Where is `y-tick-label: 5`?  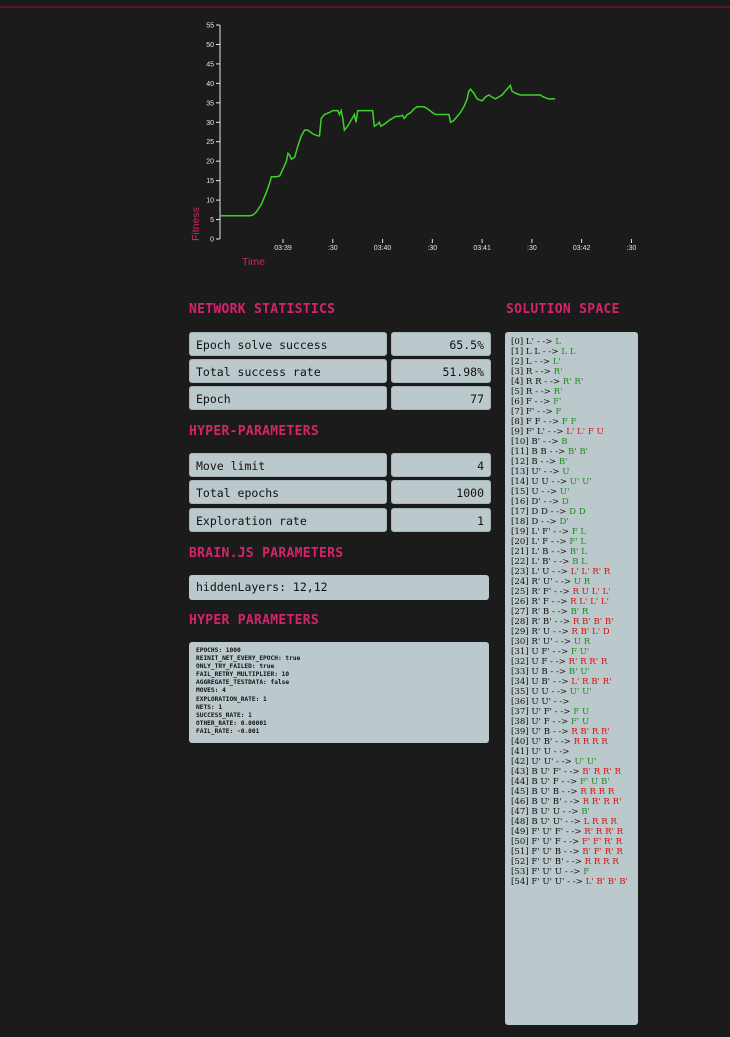
y-tick-label: 5 is located at coordinates (212, 220).